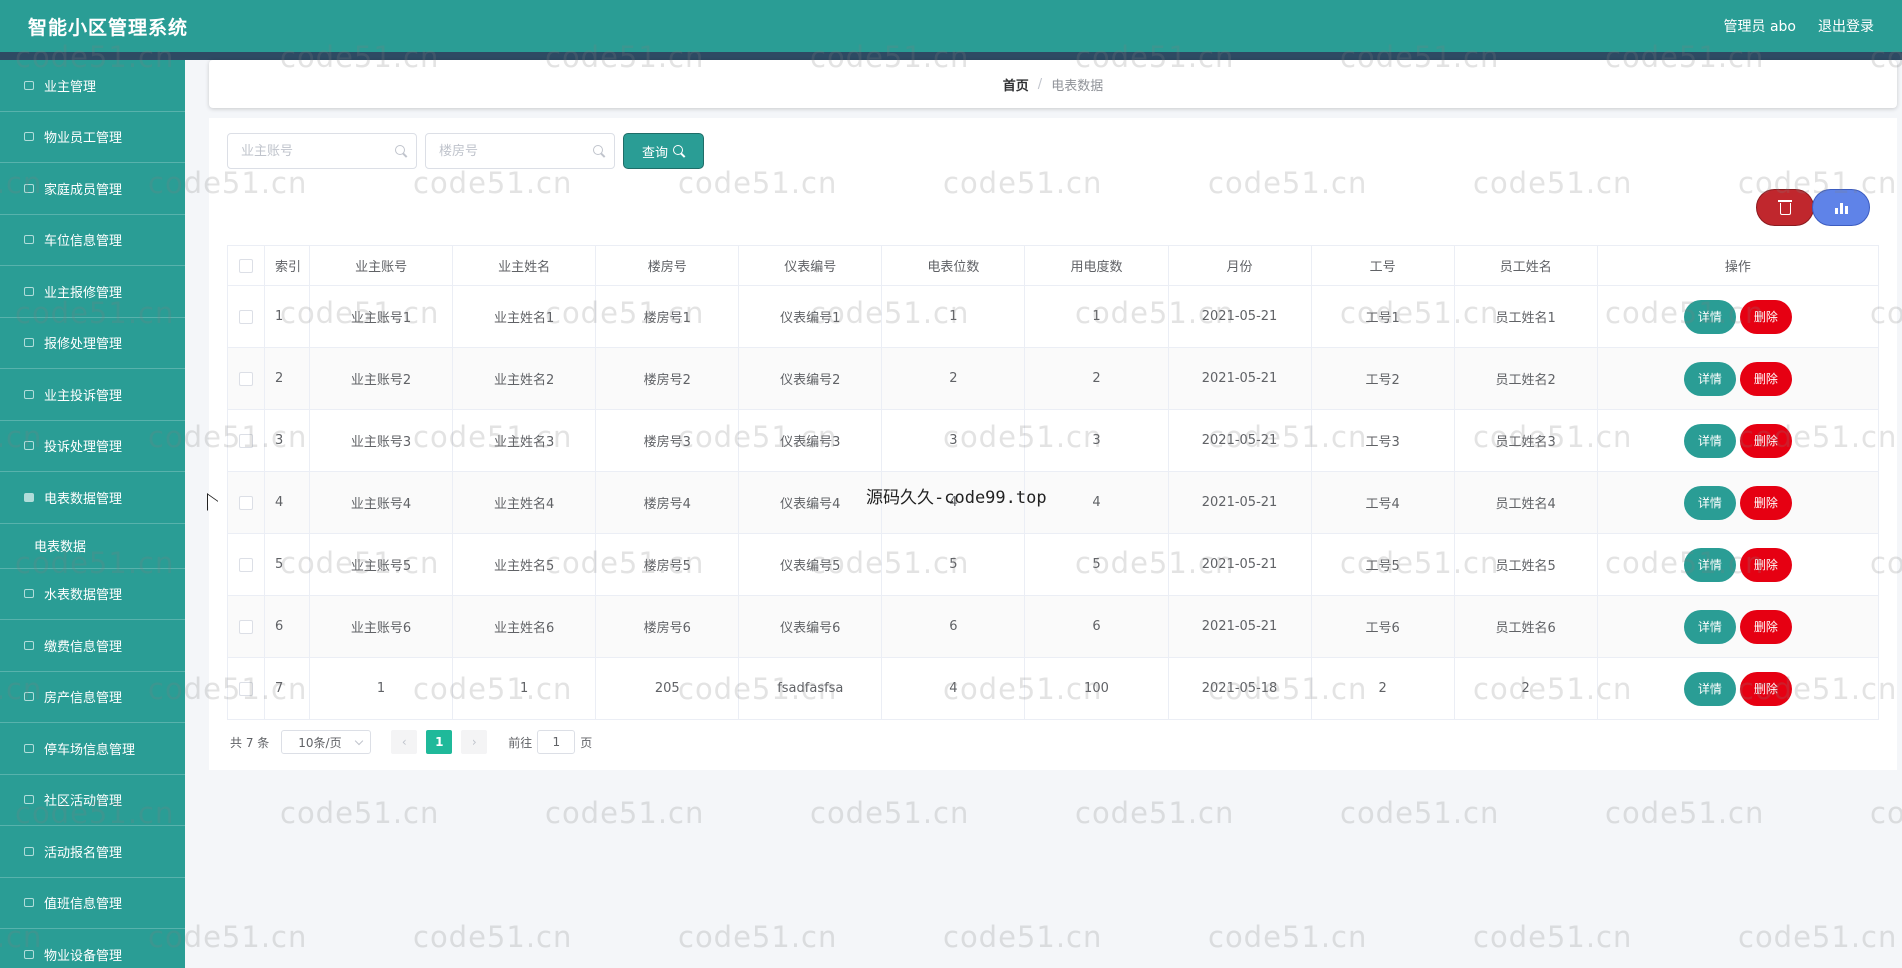 The width and height of the screenshot is (1902, 968). Describe the element at coordinates (92, 446) in the screenshot. I see `sidebar-item-complaint-handling: 投诉处理管理` at that location.